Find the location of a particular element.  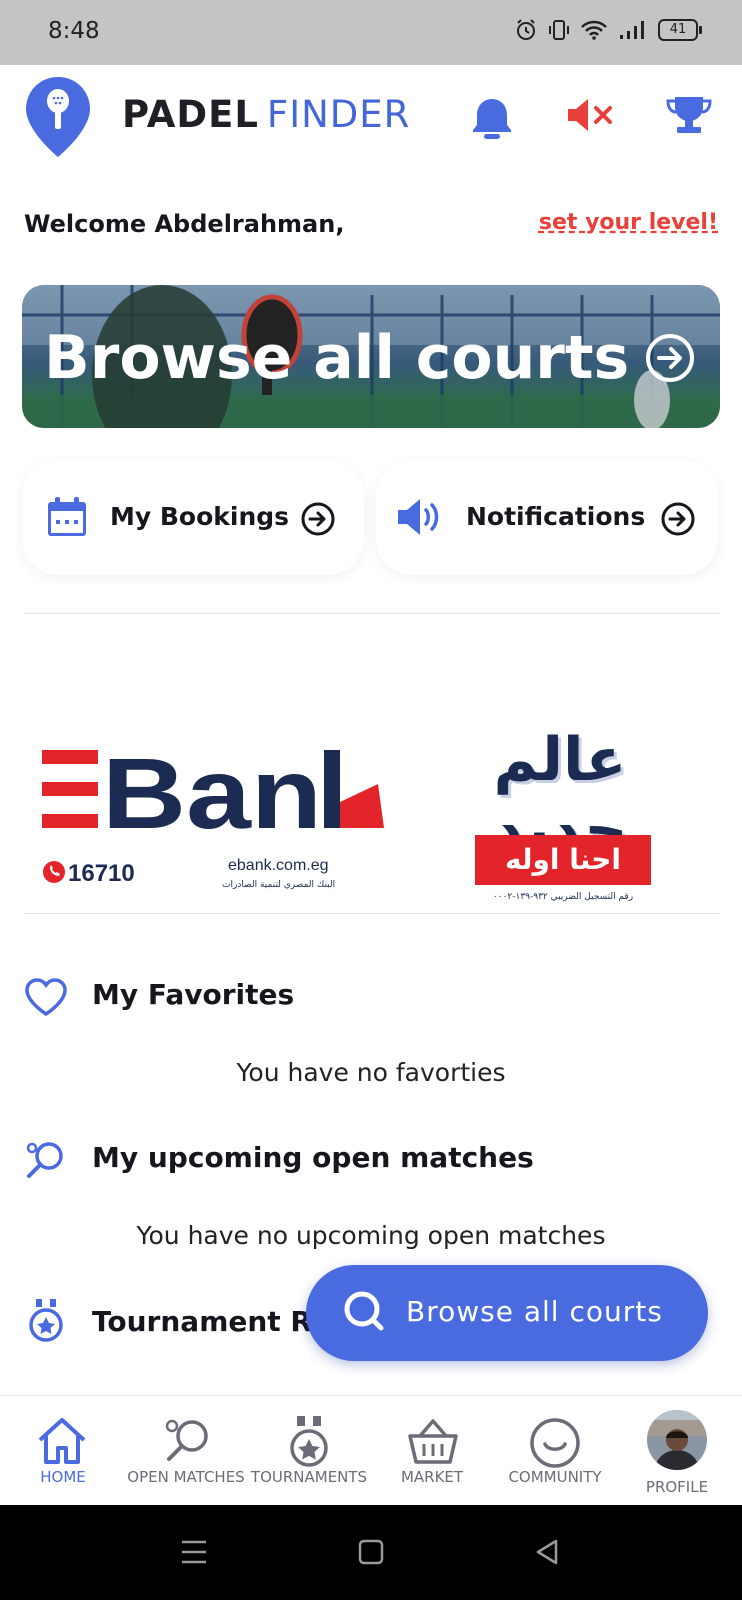

nav-open-matches-label: OPEN MATCHES is located at coordinates (186, 1477).